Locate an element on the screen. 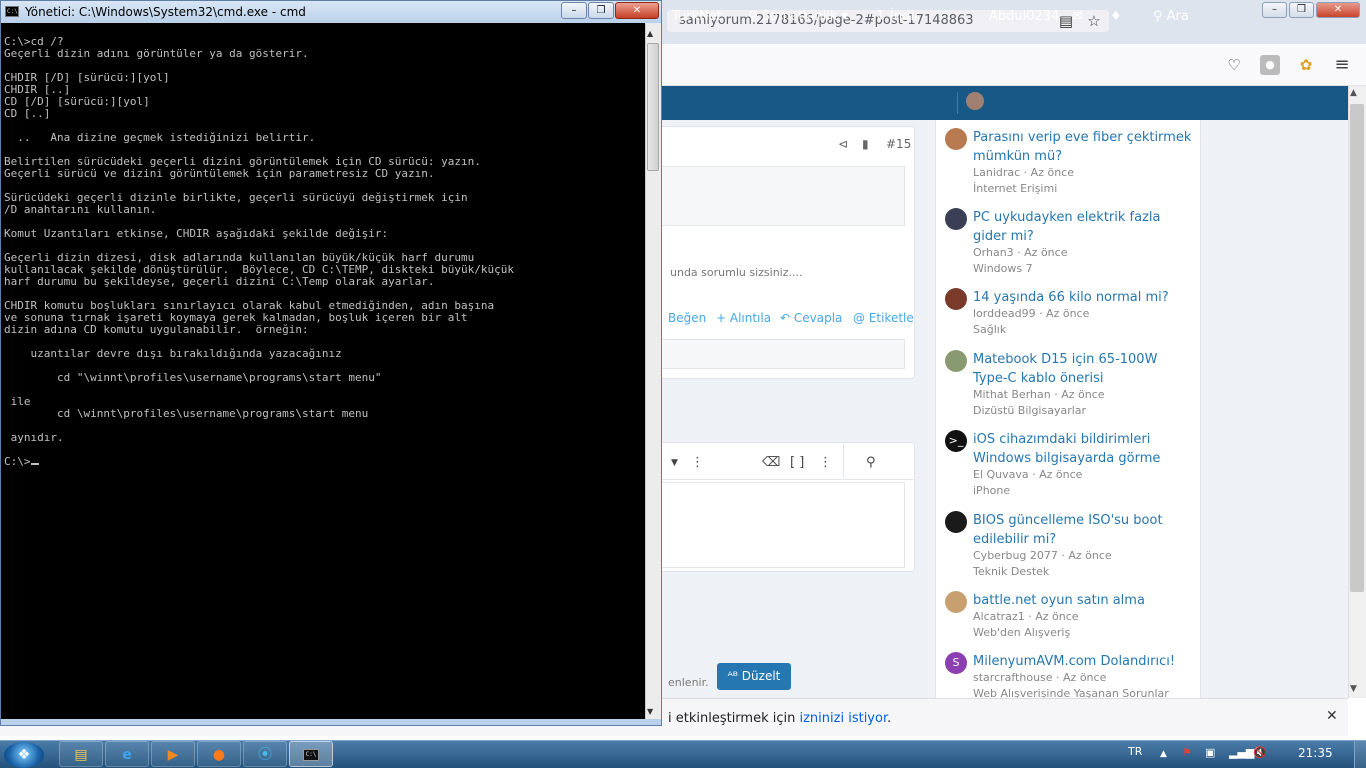 The width and height of the screenshot is (1366, 768). latest-post-forum: Web'den Alışveriş is located at coordinates (1021, 632).